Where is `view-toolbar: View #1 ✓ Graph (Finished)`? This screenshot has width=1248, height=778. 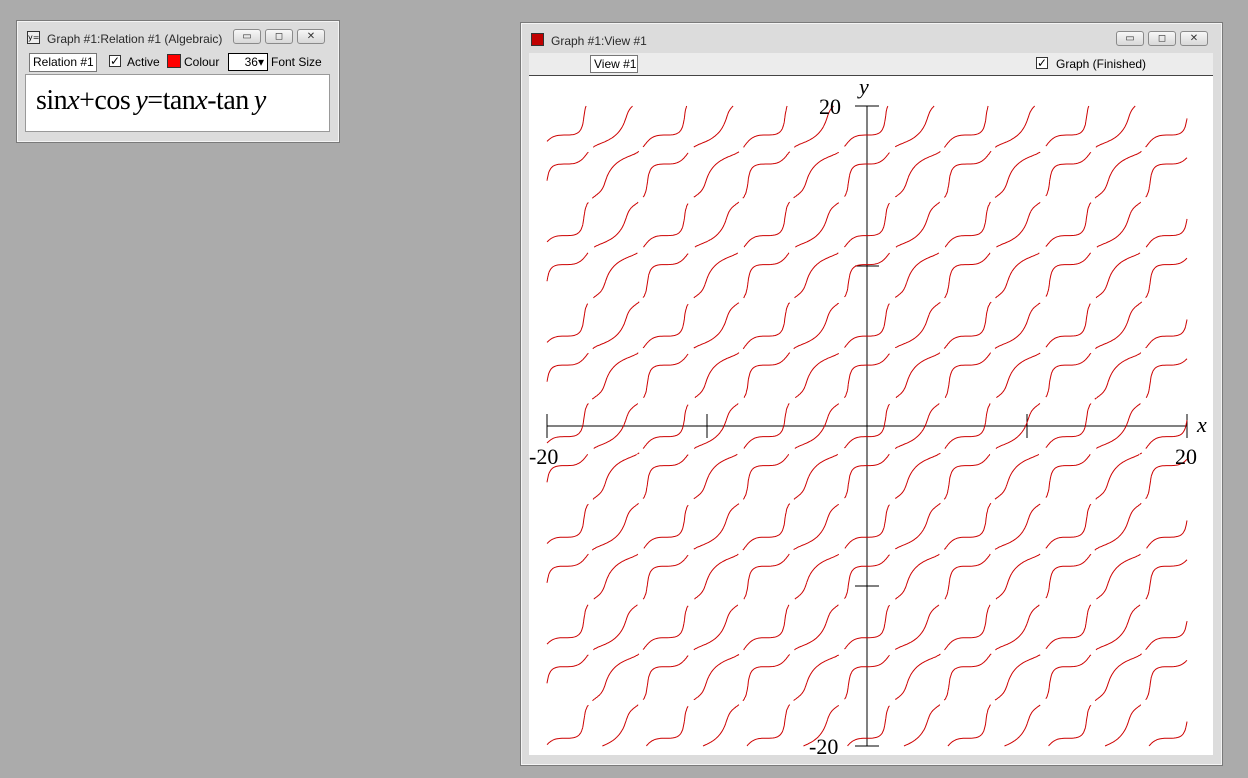
view-toolbar: View #1 ✓ Graph (Finished) is located at coordinates (871, 64).